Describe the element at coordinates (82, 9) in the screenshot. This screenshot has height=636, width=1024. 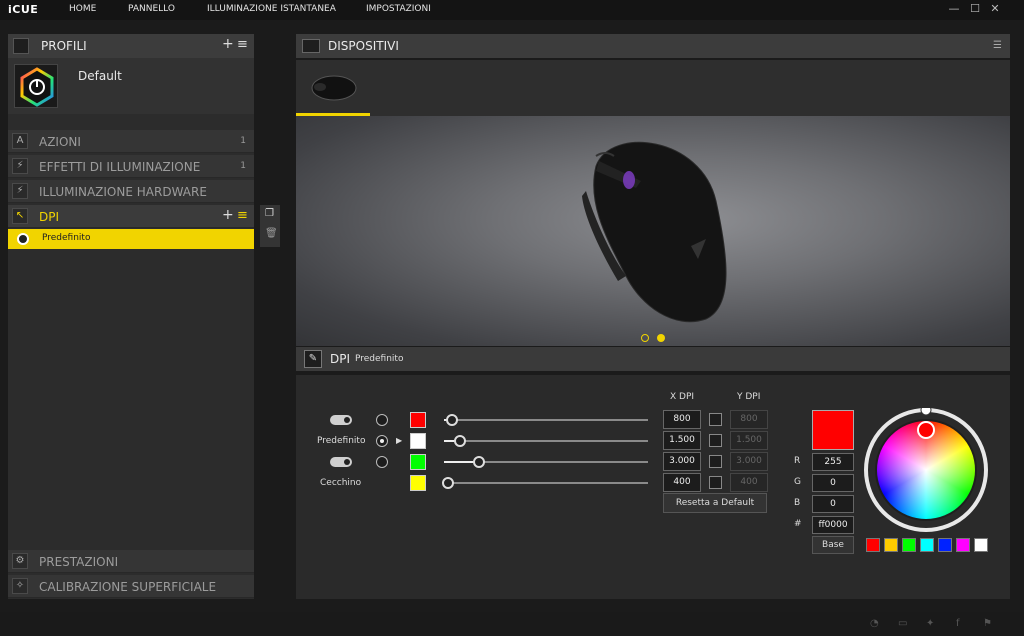
I see `nav-home: HOME` at that location.